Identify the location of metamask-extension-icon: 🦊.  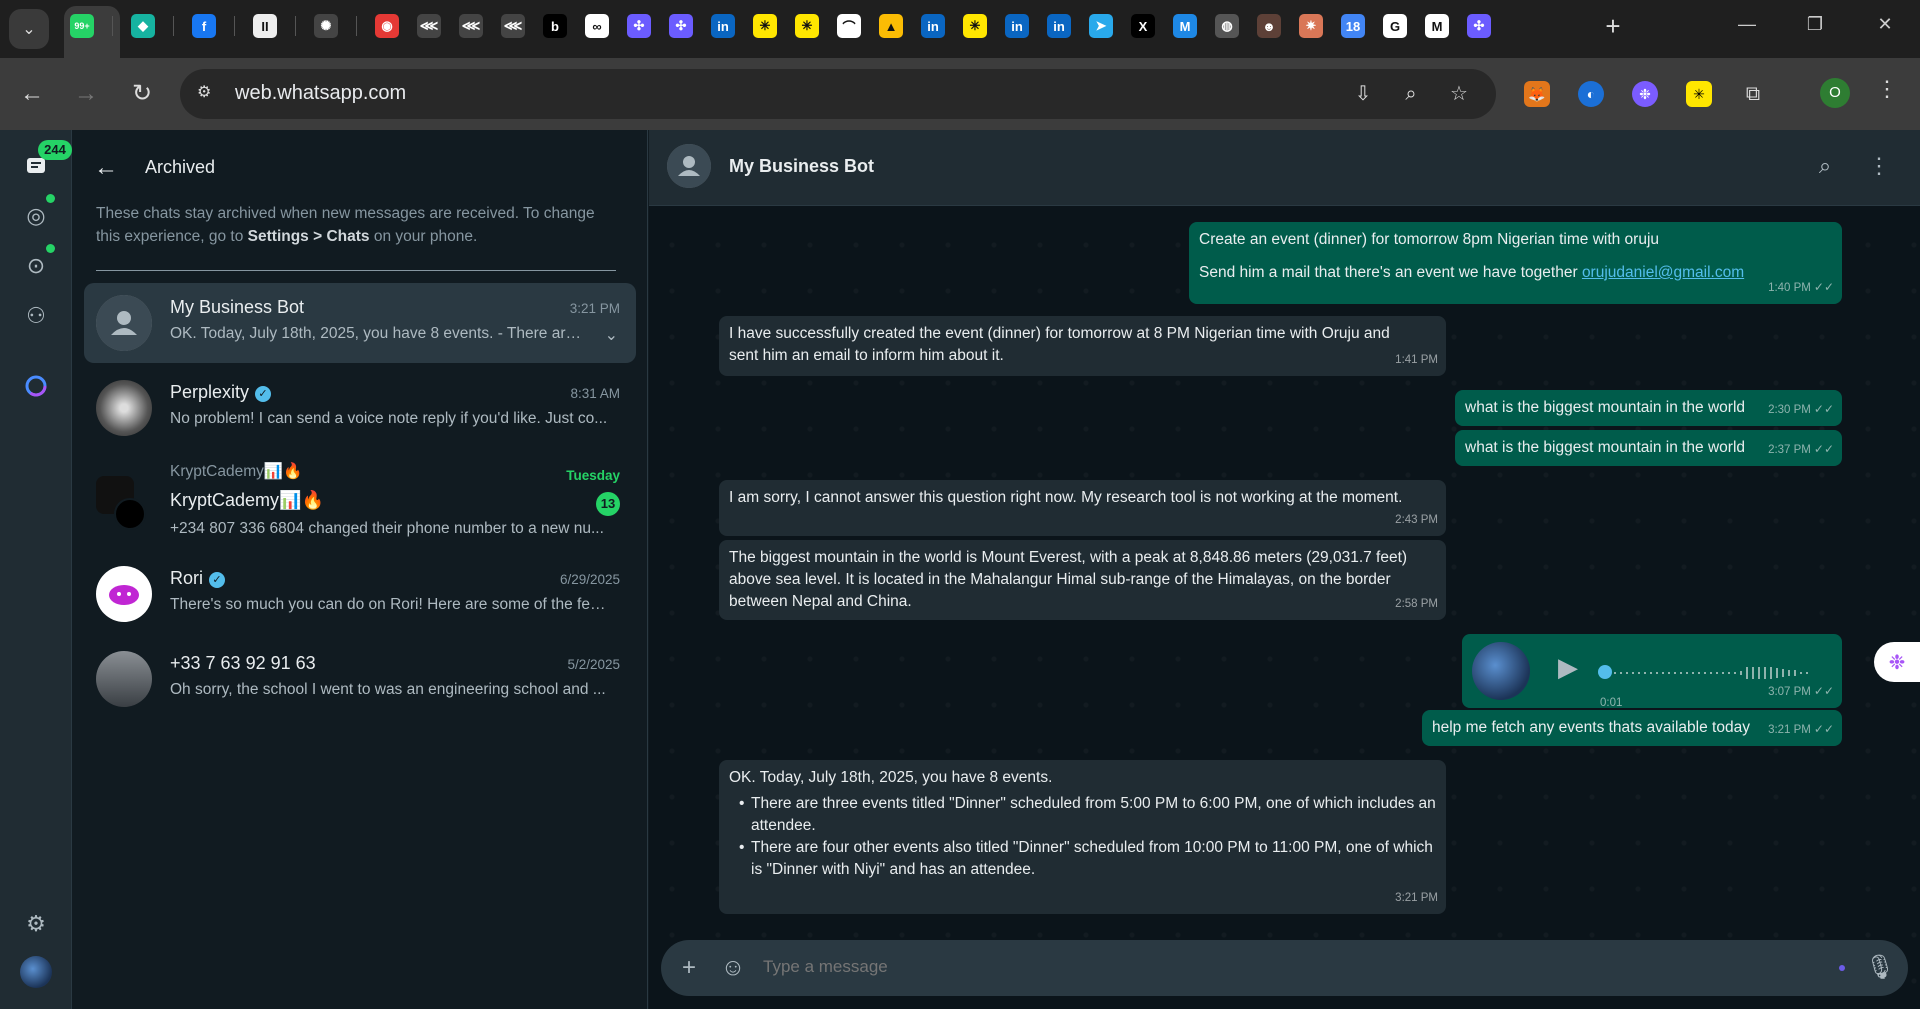
(1537, 94).